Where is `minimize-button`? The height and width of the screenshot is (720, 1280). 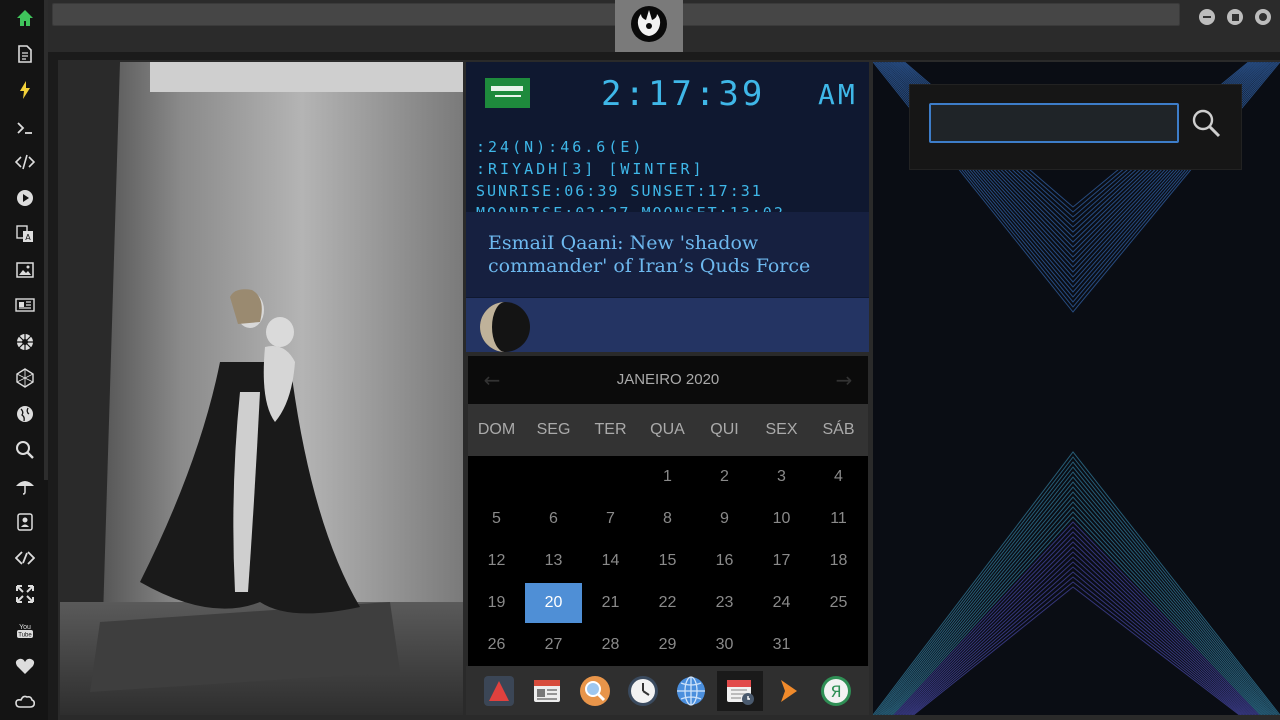 minimize-button is located at coordinates (1207, 17).